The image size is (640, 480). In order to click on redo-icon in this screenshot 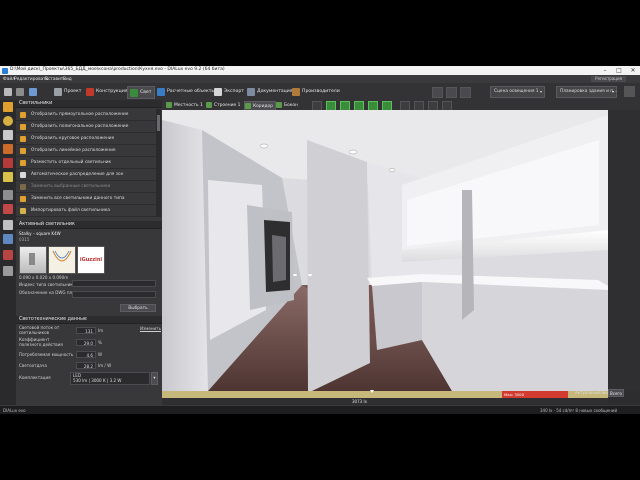, I will do `click(20, 91)`.